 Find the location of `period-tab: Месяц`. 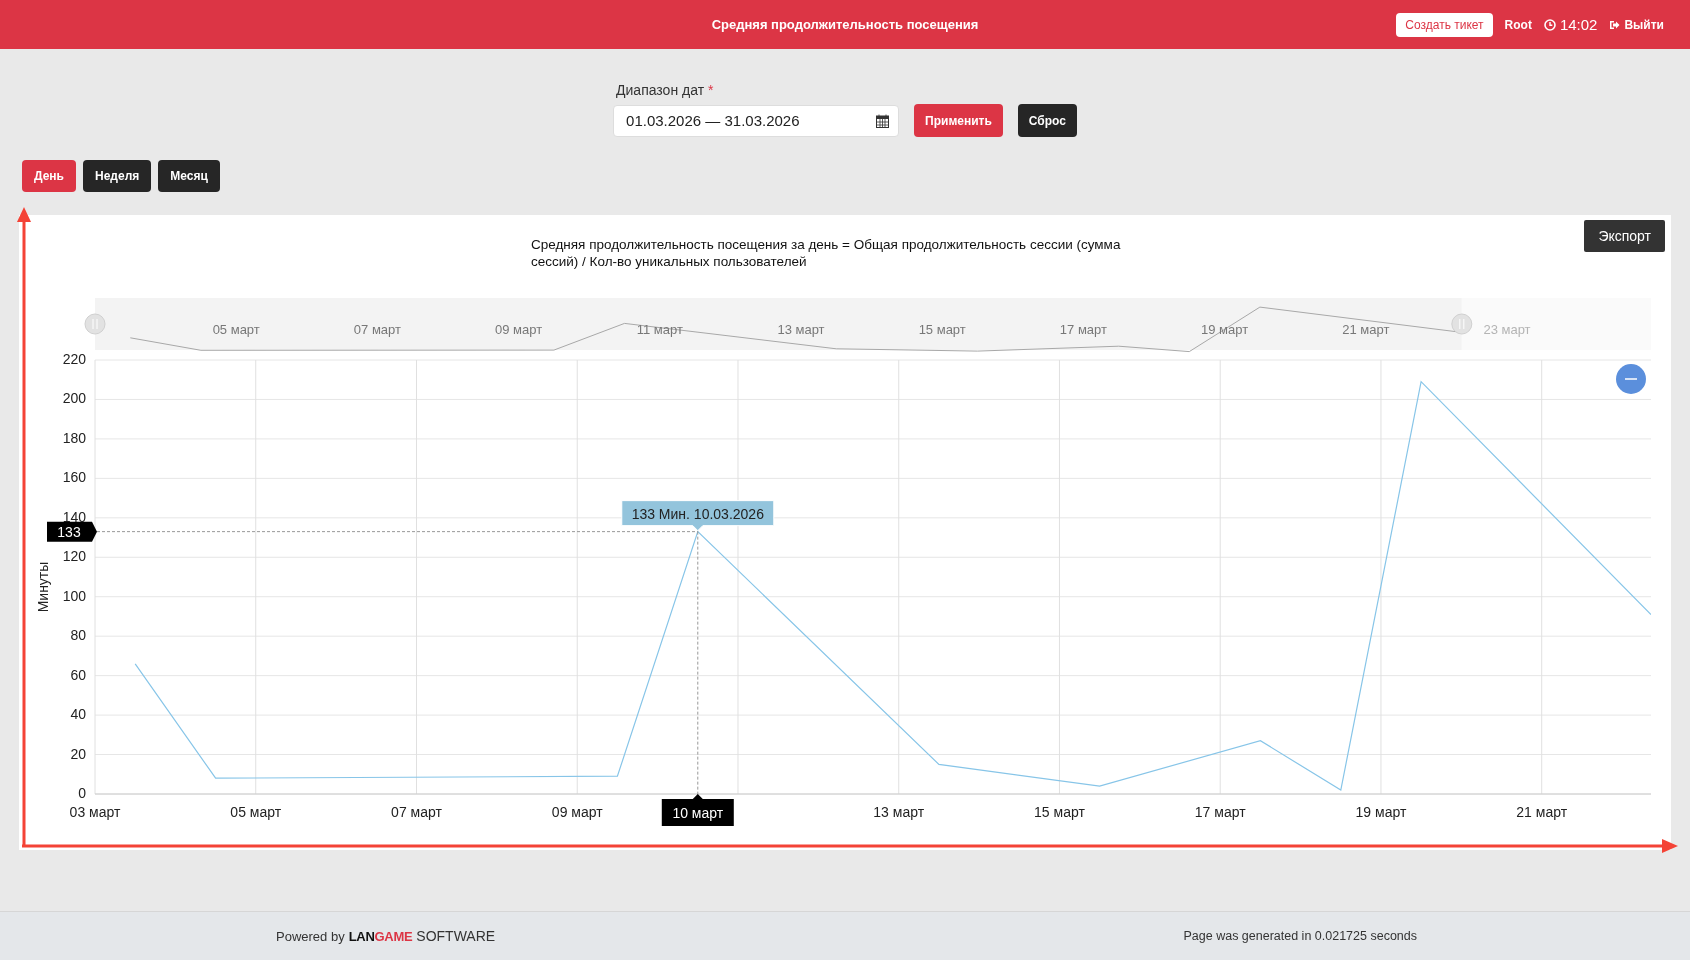

period-tab: Месяц is located at coordinates (189, 176).